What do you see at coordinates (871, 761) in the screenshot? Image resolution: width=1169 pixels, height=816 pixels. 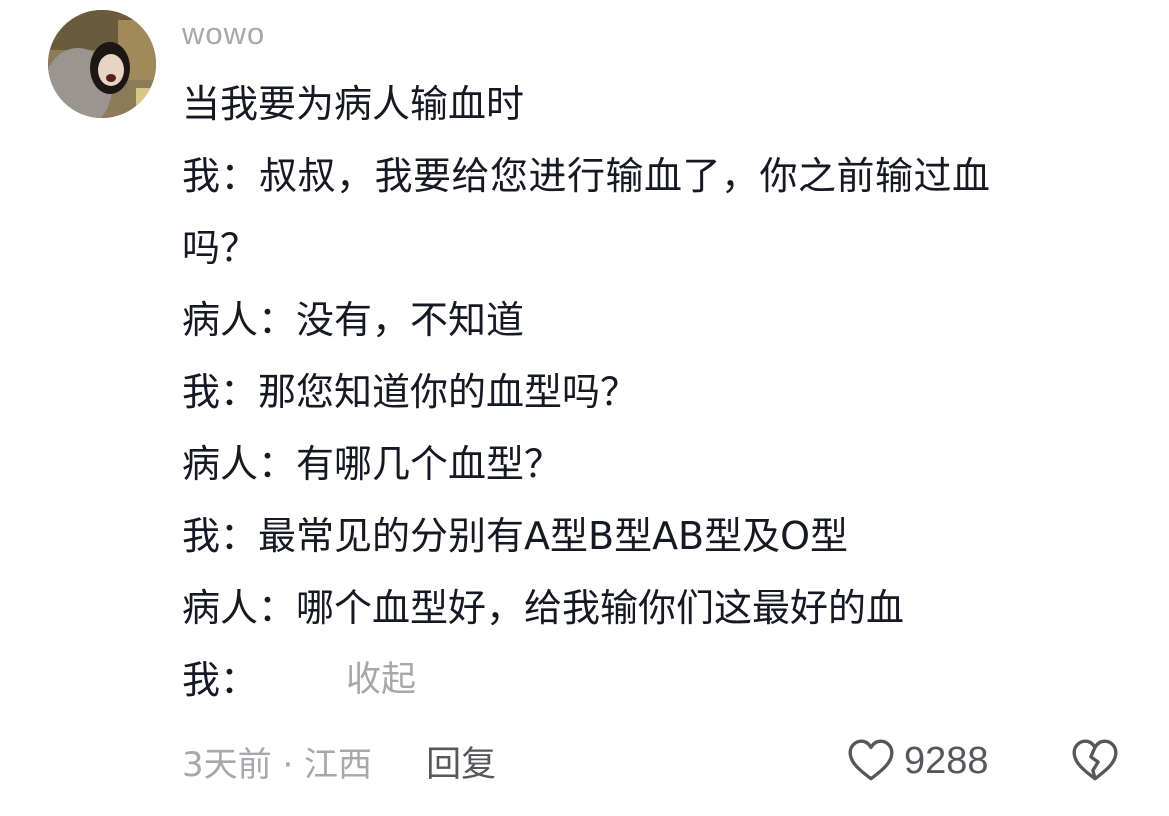 I see `heart-outline-icon` at bounding box center [871, 761].